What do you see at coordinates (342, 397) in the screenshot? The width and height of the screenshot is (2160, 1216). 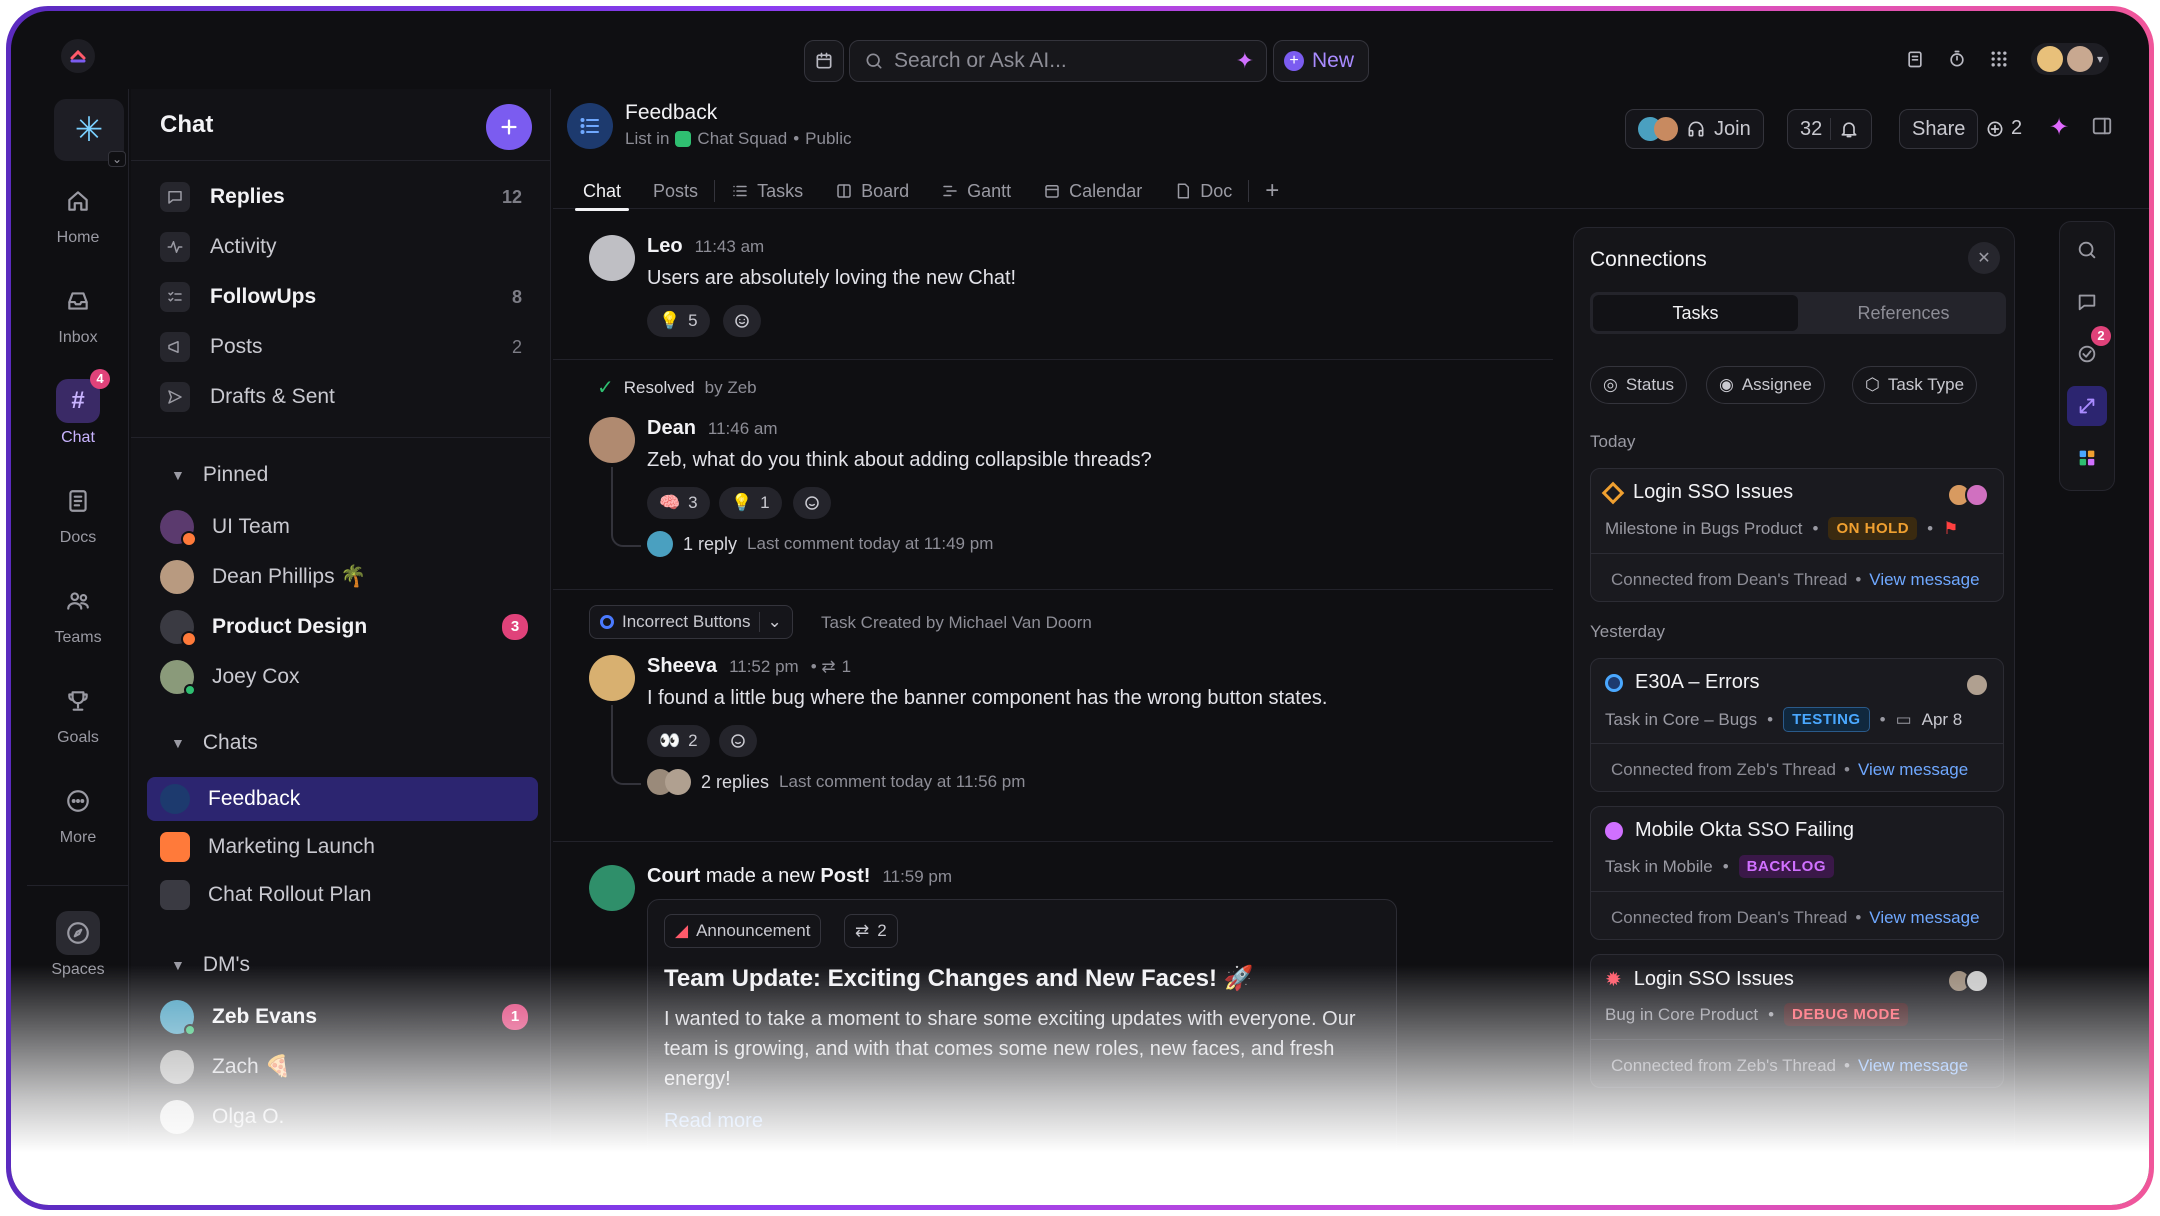 I see `sidebar-item-drafts: Drafts & Sent` at bounding box center [342, 397].